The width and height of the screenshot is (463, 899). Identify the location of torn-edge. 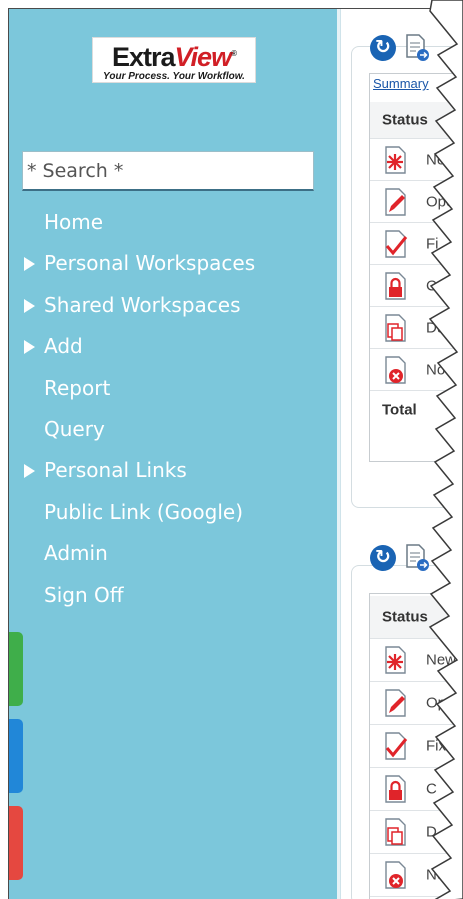
(445, 449).